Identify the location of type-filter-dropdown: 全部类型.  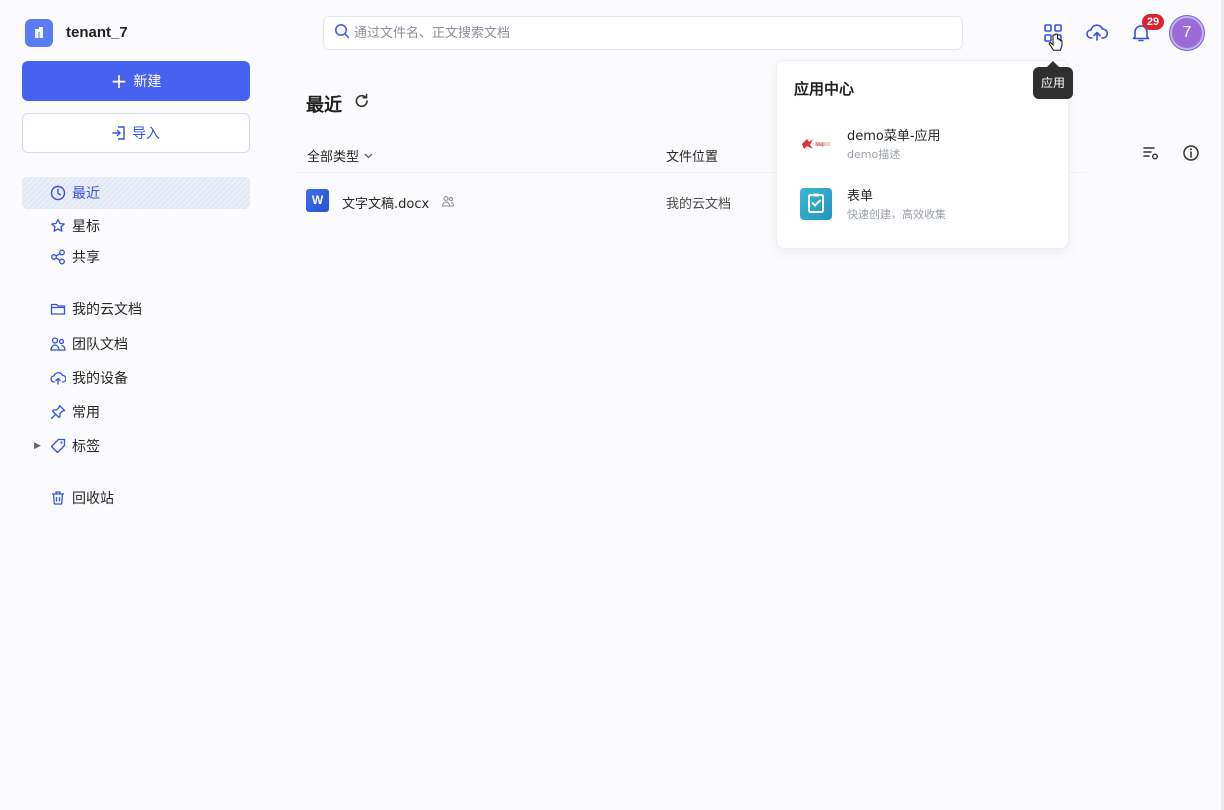
(340, 155).